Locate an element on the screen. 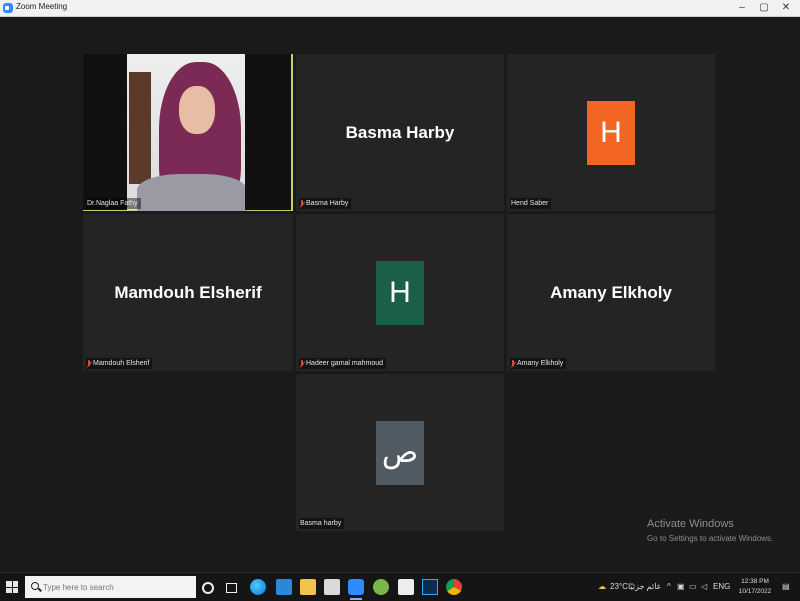  participant-name-label: Hadeer gamal mahmoud is located at coordinates (343, 363).